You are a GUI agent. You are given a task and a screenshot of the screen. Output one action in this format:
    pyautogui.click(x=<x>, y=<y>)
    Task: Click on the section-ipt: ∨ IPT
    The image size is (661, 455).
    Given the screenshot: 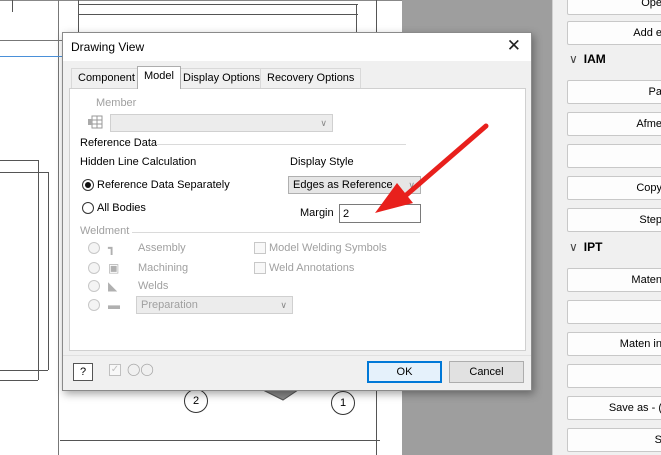 What is the action you would take?
    pyautogui.click(x=585, y=247)
    